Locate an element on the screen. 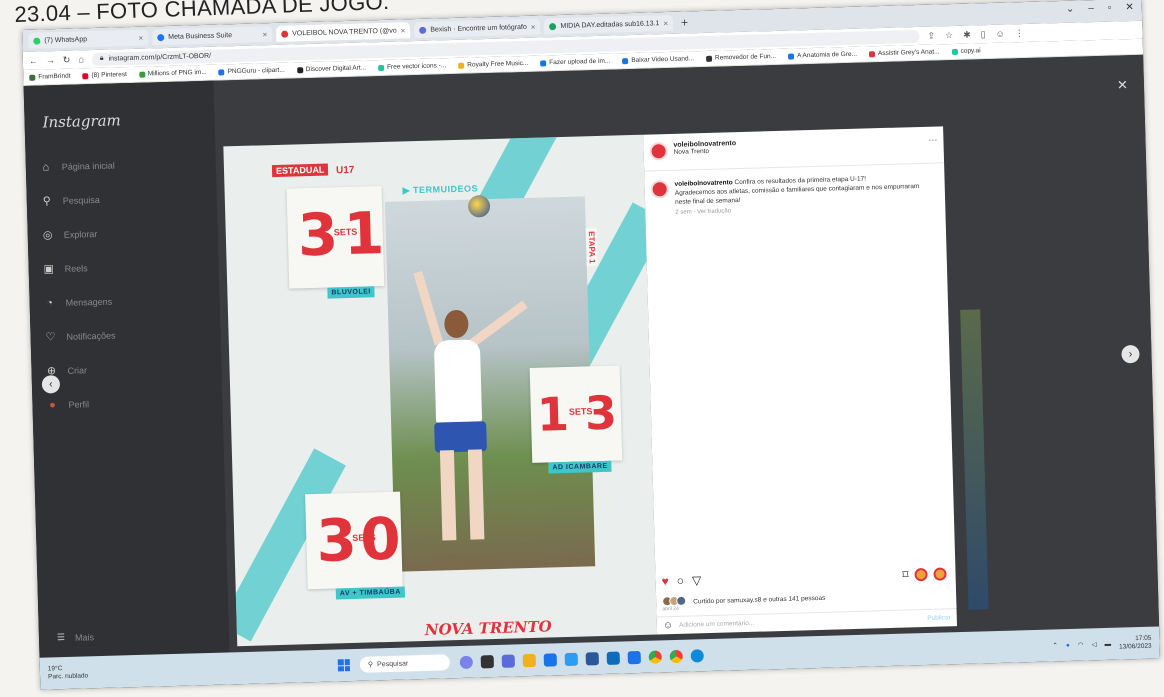 The image size is (1164, 697). chevron-up-icon: ⌃ is located at coordinates (1055, 645).